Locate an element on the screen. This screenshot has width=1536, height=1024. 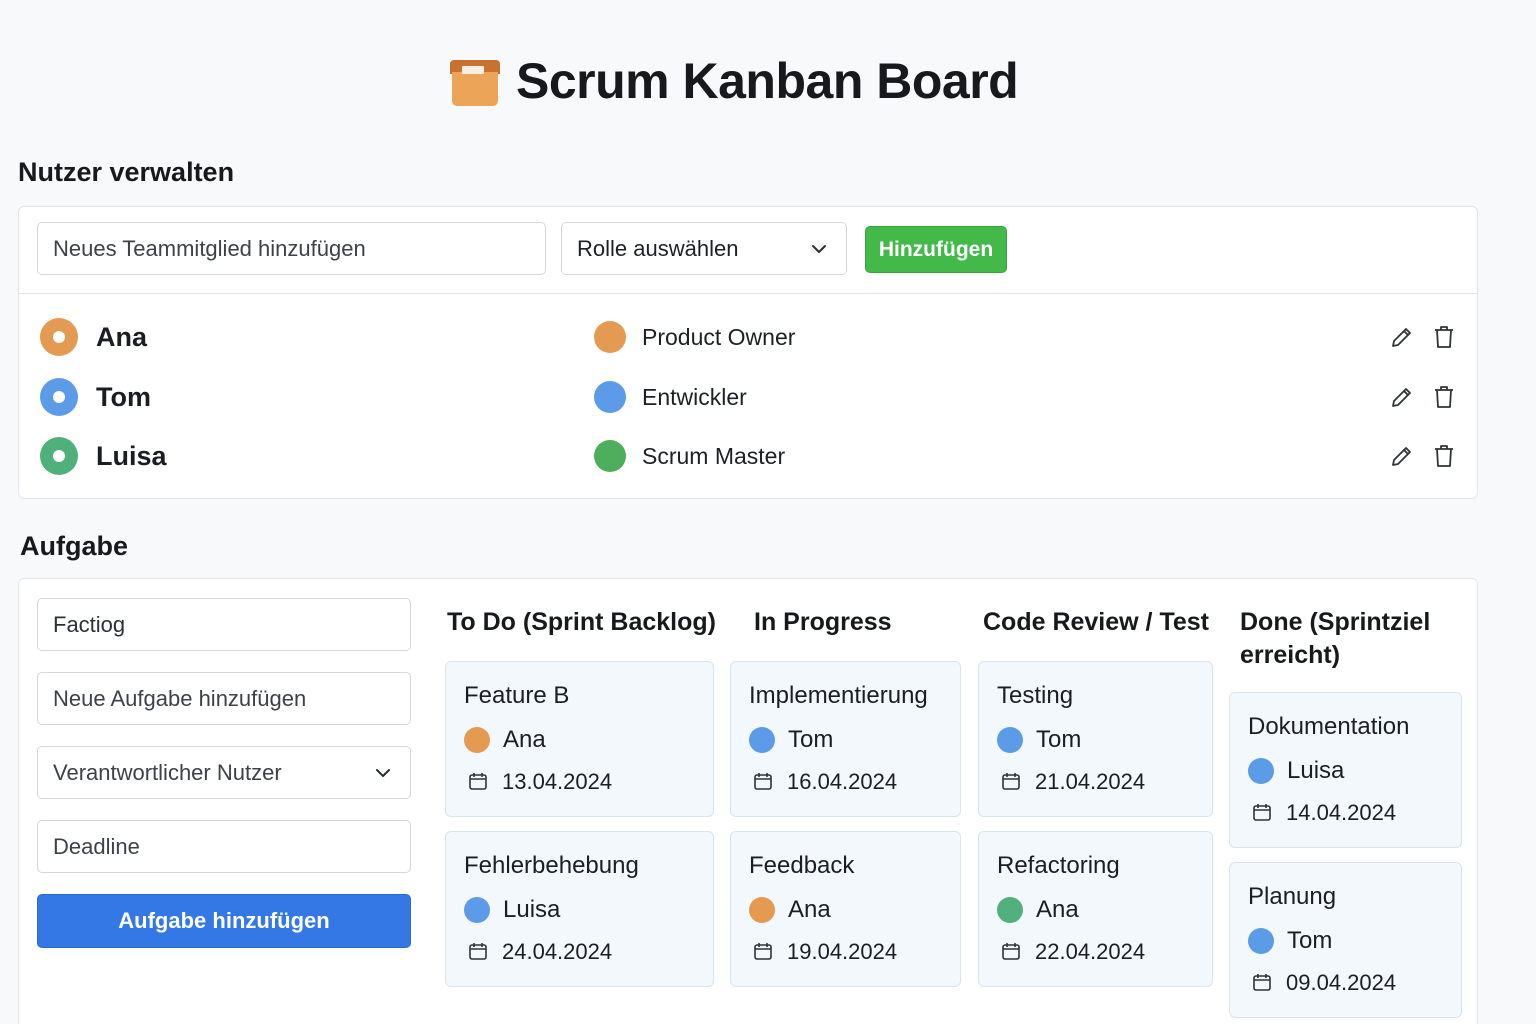
column-title-in-progress: In Progress is located at coordinates (823, 622).